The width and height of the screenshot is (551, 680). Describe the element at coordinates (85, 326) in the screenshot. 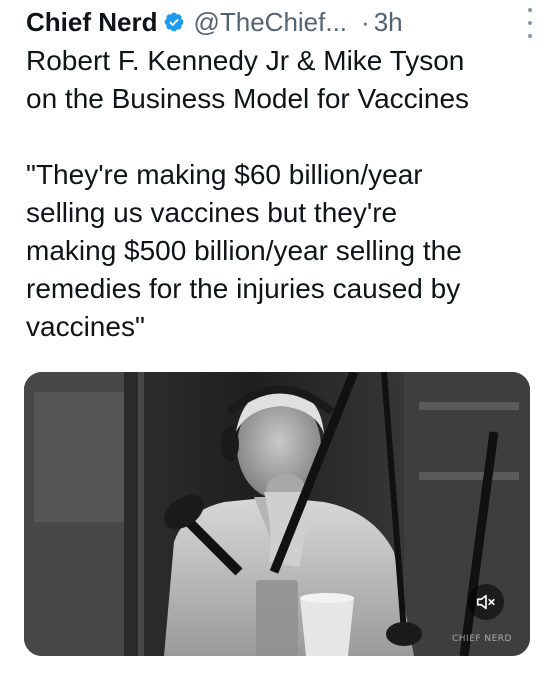

I see `quote-line: vaccines"` at that location.